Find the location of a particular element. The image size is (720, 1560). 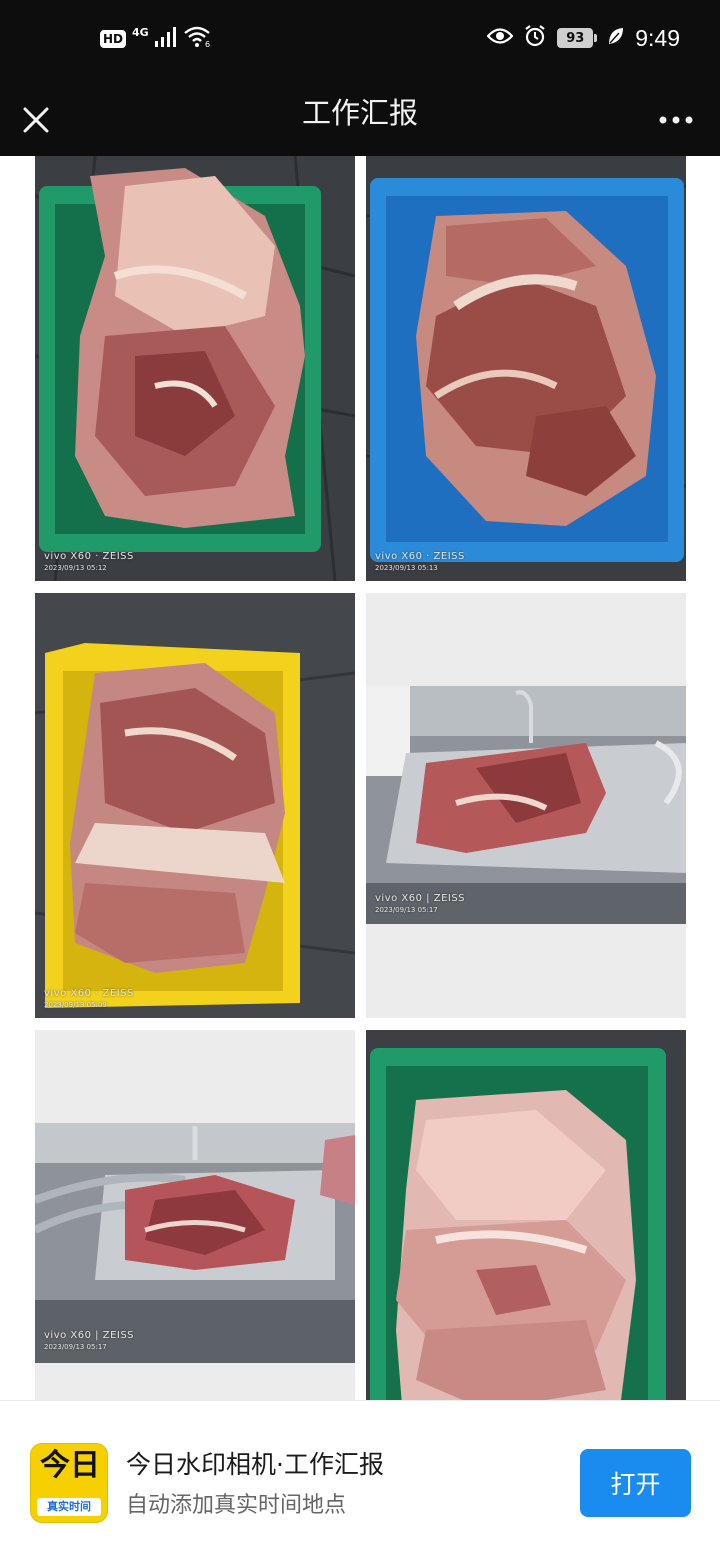

open-app-button: 打开 is located at coordinates (635, 1483).